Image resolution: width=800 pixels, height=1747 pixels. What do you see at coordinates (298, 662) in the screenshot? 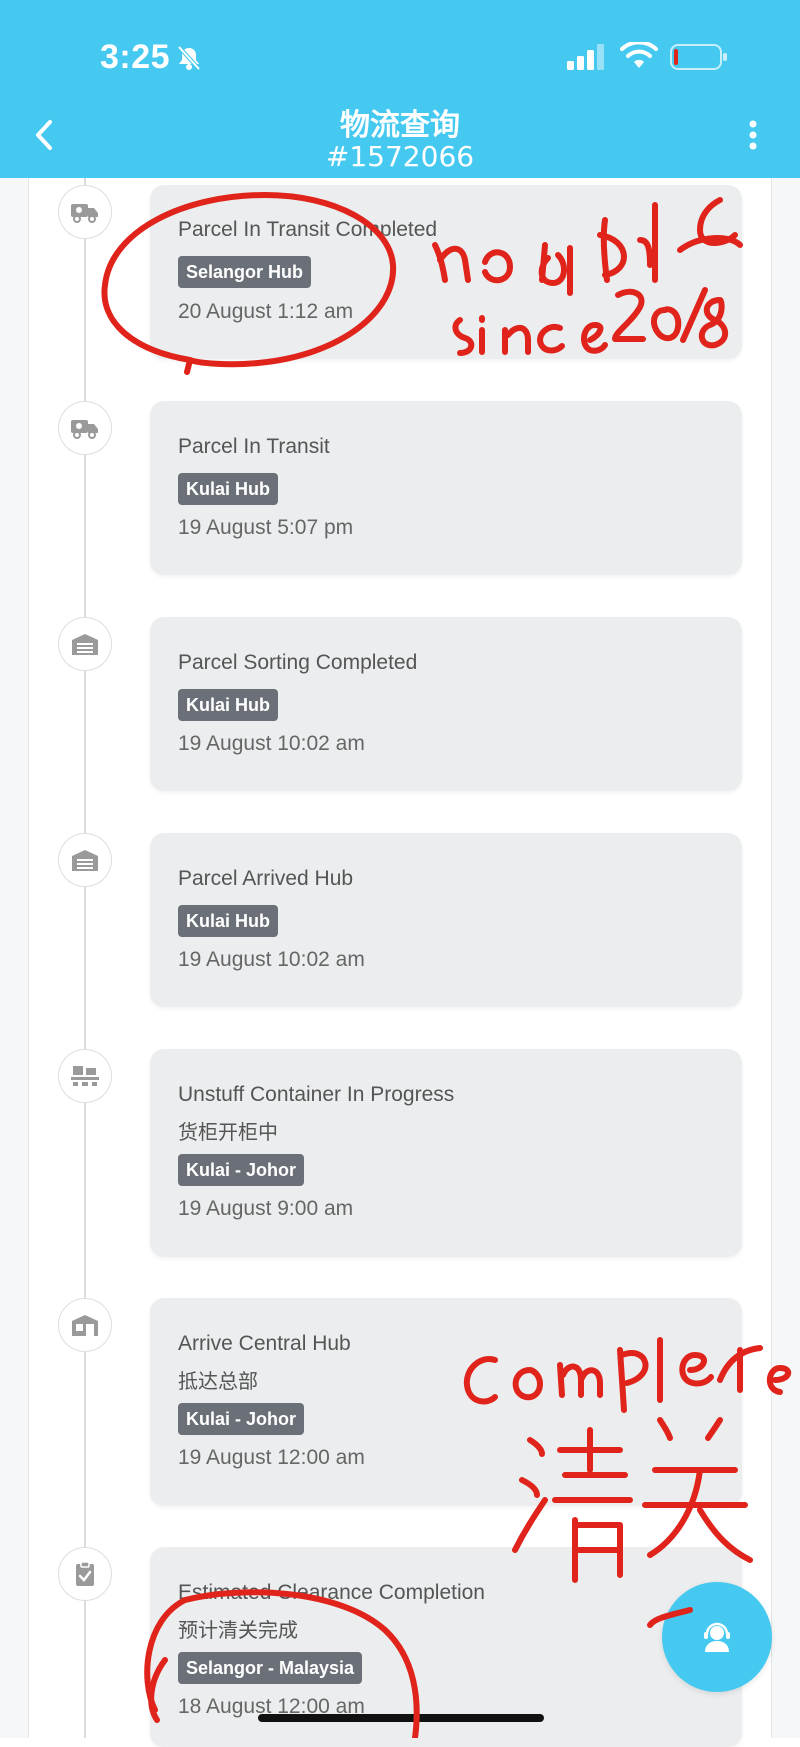
I see `event-title: Parcel Sorting Completed` at bounding box center [298, 662].